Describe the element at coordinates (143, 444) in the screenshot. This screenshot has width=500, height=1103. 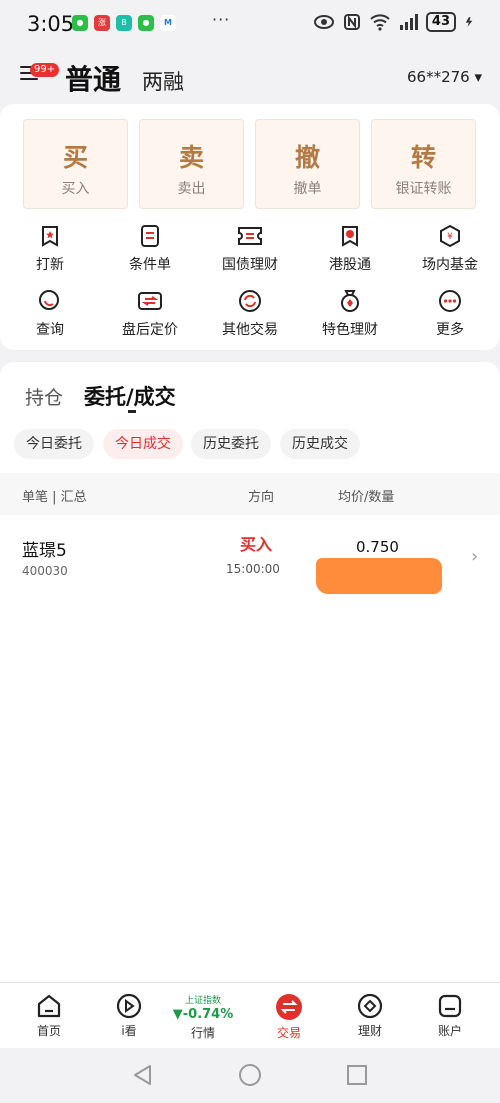
I see `chip-today-trades: 今日成交` at that location.